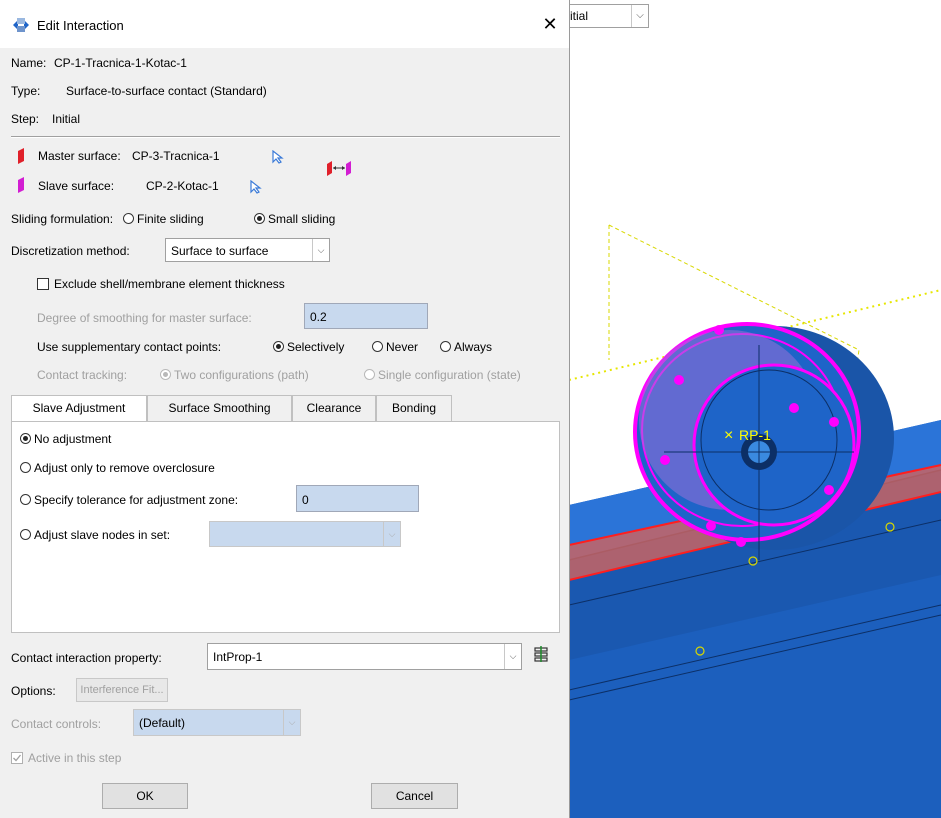 The image size is (941, 818). I want to click on adjust-nodes-label: Adjust slave nodes in set:, so click(102, 535).